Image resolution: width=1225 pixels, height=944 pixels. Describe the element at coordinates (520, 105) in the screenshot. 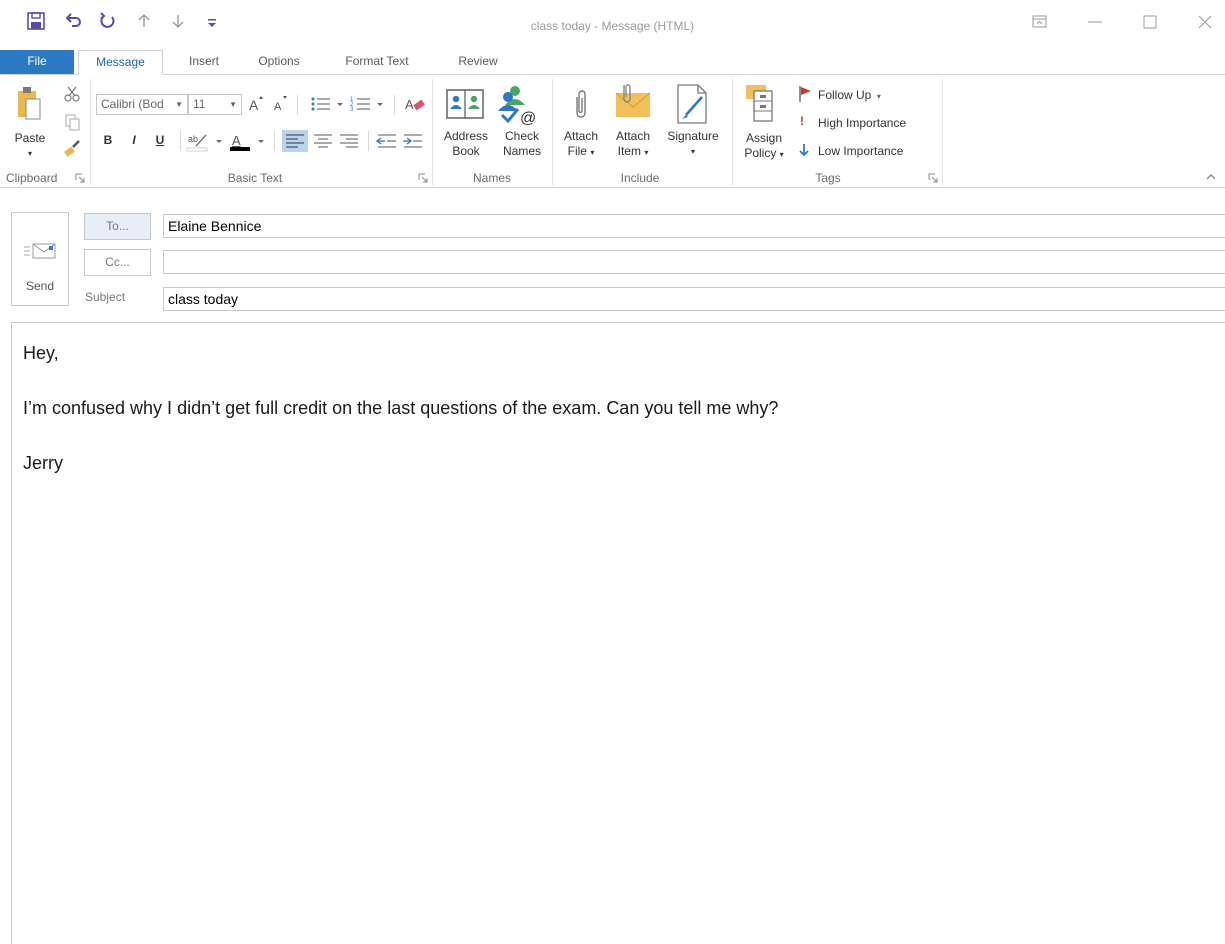

I see `check-names-icon: @` at that location.